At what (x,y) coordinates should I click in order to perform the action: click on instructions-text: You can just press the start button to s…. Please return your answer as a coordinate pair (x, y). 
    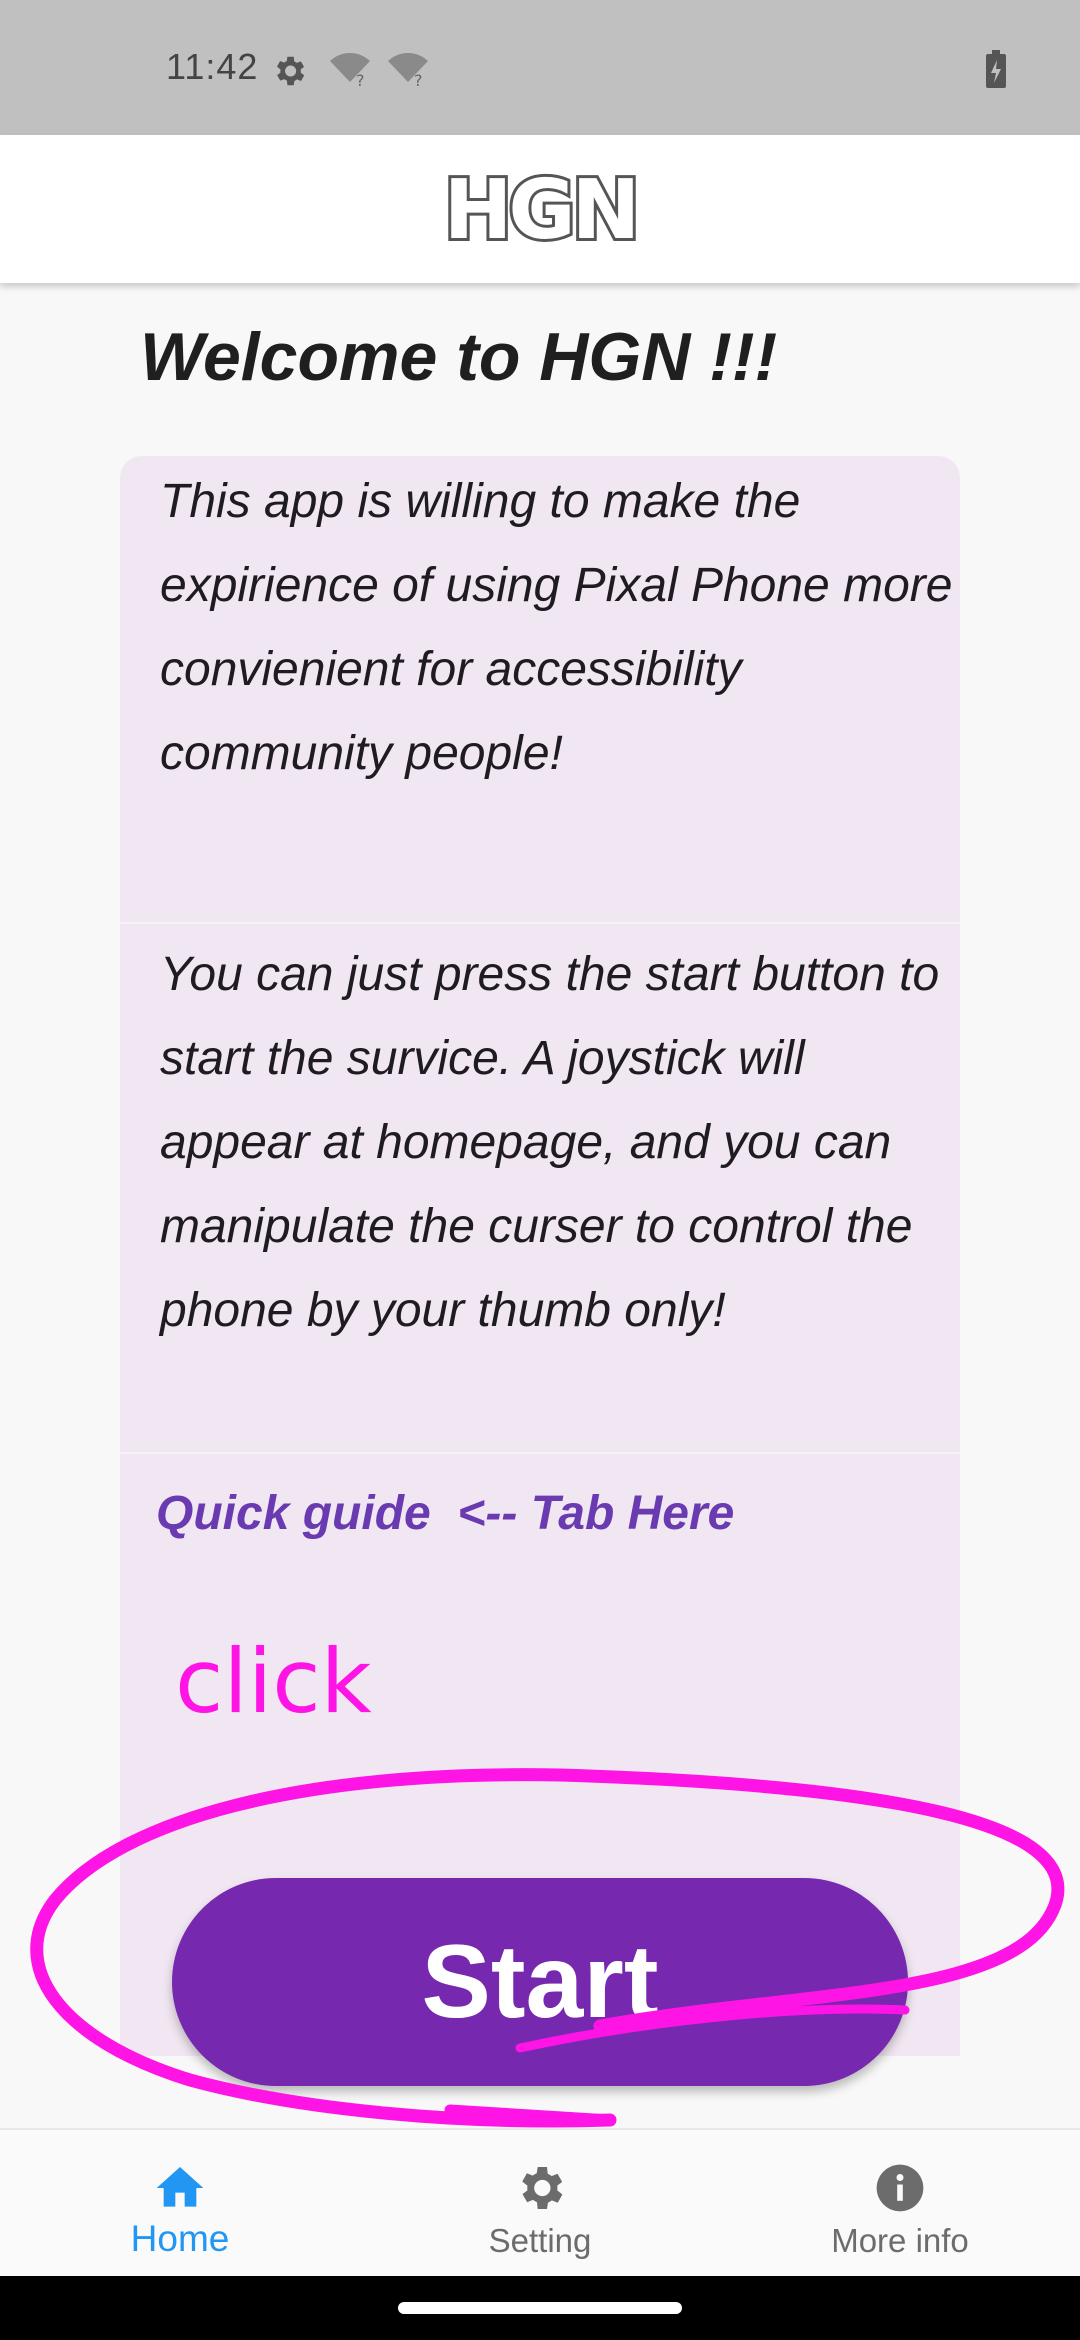
    Looking at the image, I should click on (550, 1142).